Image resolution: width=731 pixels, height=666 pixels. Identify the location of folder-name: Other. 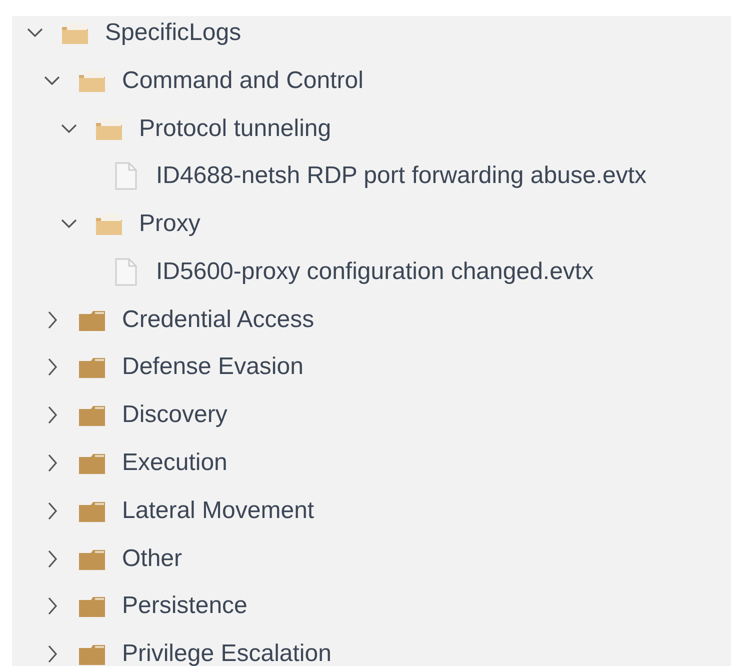
(152, 558).